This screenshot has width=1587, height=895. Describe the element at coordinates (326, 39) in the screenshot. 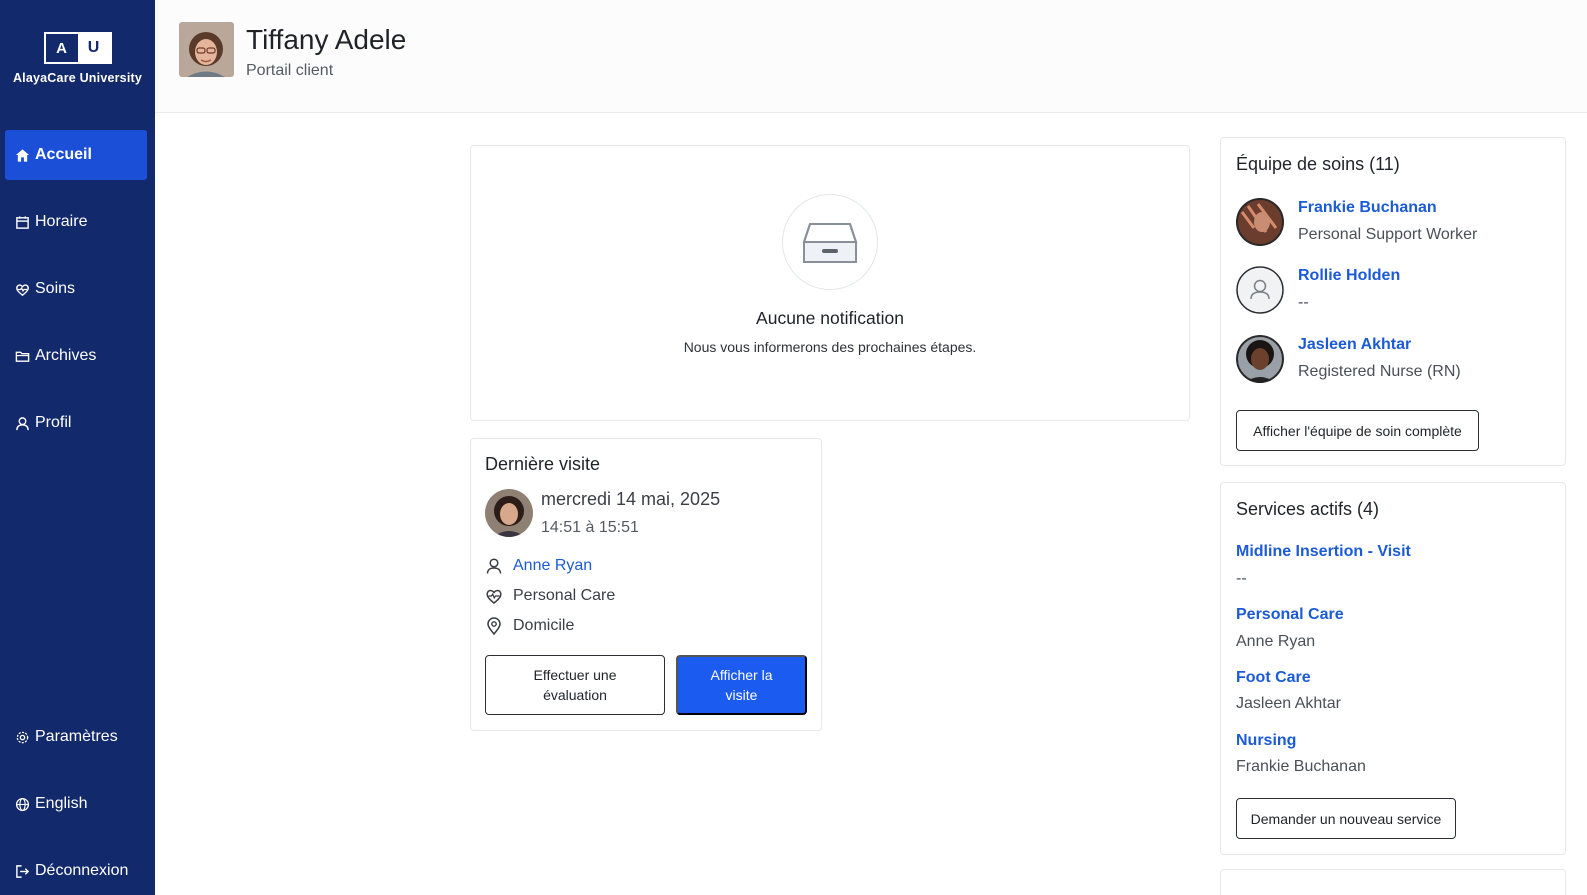

I see `client-name: Tiffany Adele` at that location.